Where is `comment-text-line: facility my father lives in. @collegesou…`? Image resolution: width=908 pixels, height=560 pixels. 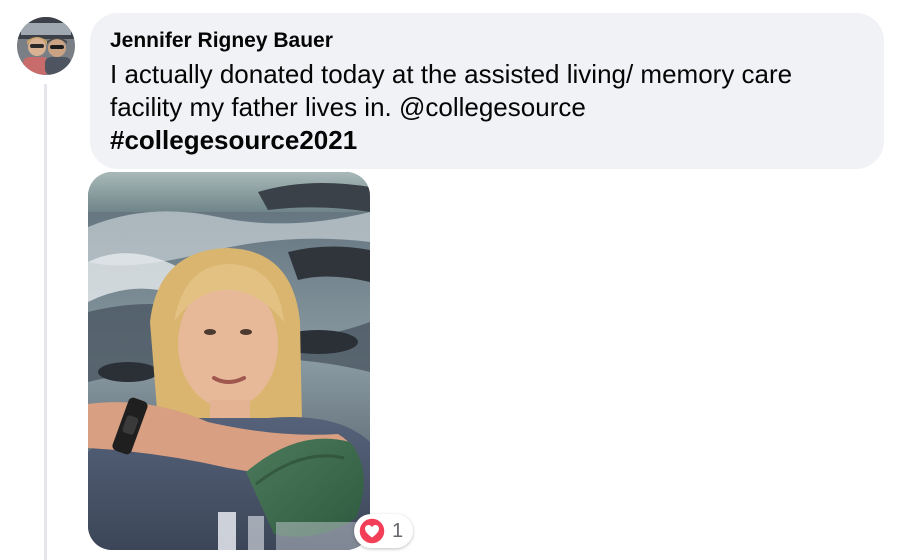 comment-text-line: facility my father lives in. @collegesou… is located at coordinates (490, 107).